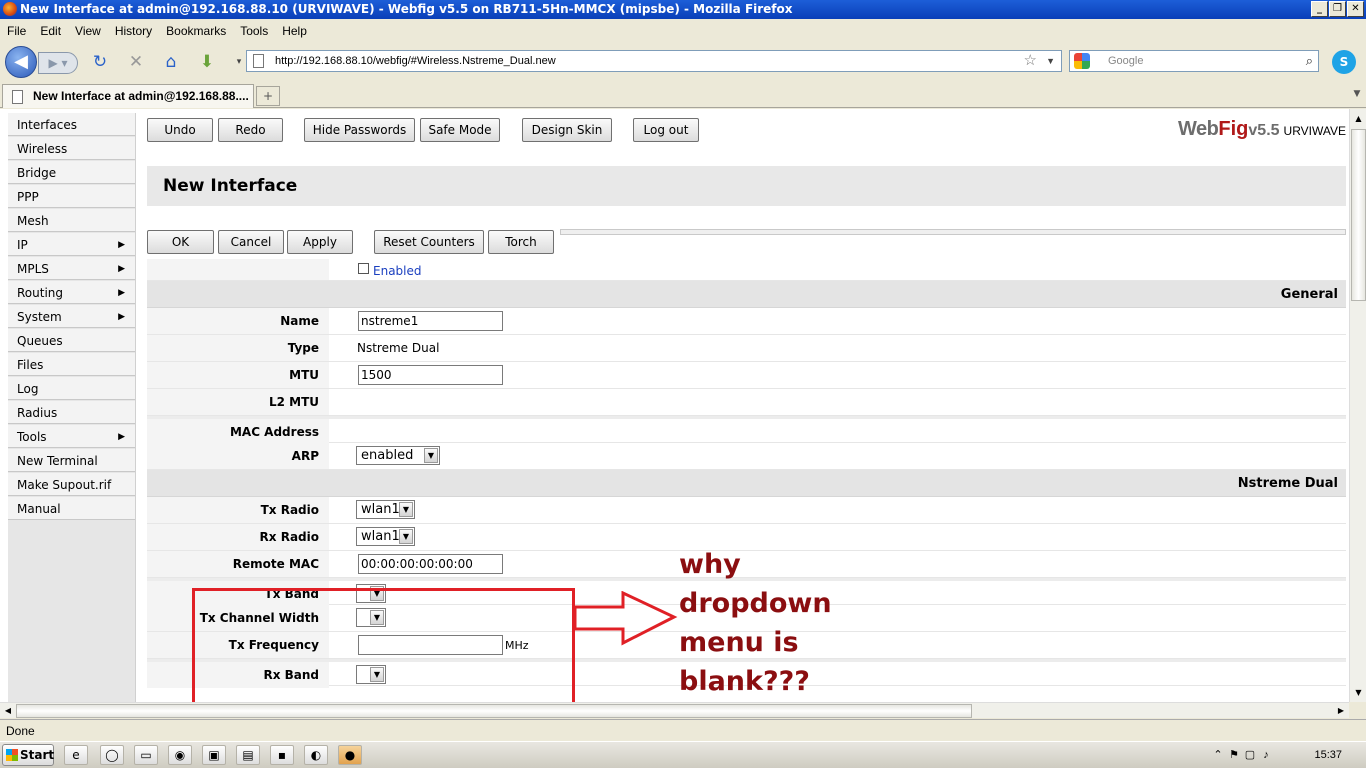 This screenshot has width=1366, height=768. Describe the element at coordinates (350, 755) in the screenshot. I see `firefox-taskbar-icon: ●` at that location.